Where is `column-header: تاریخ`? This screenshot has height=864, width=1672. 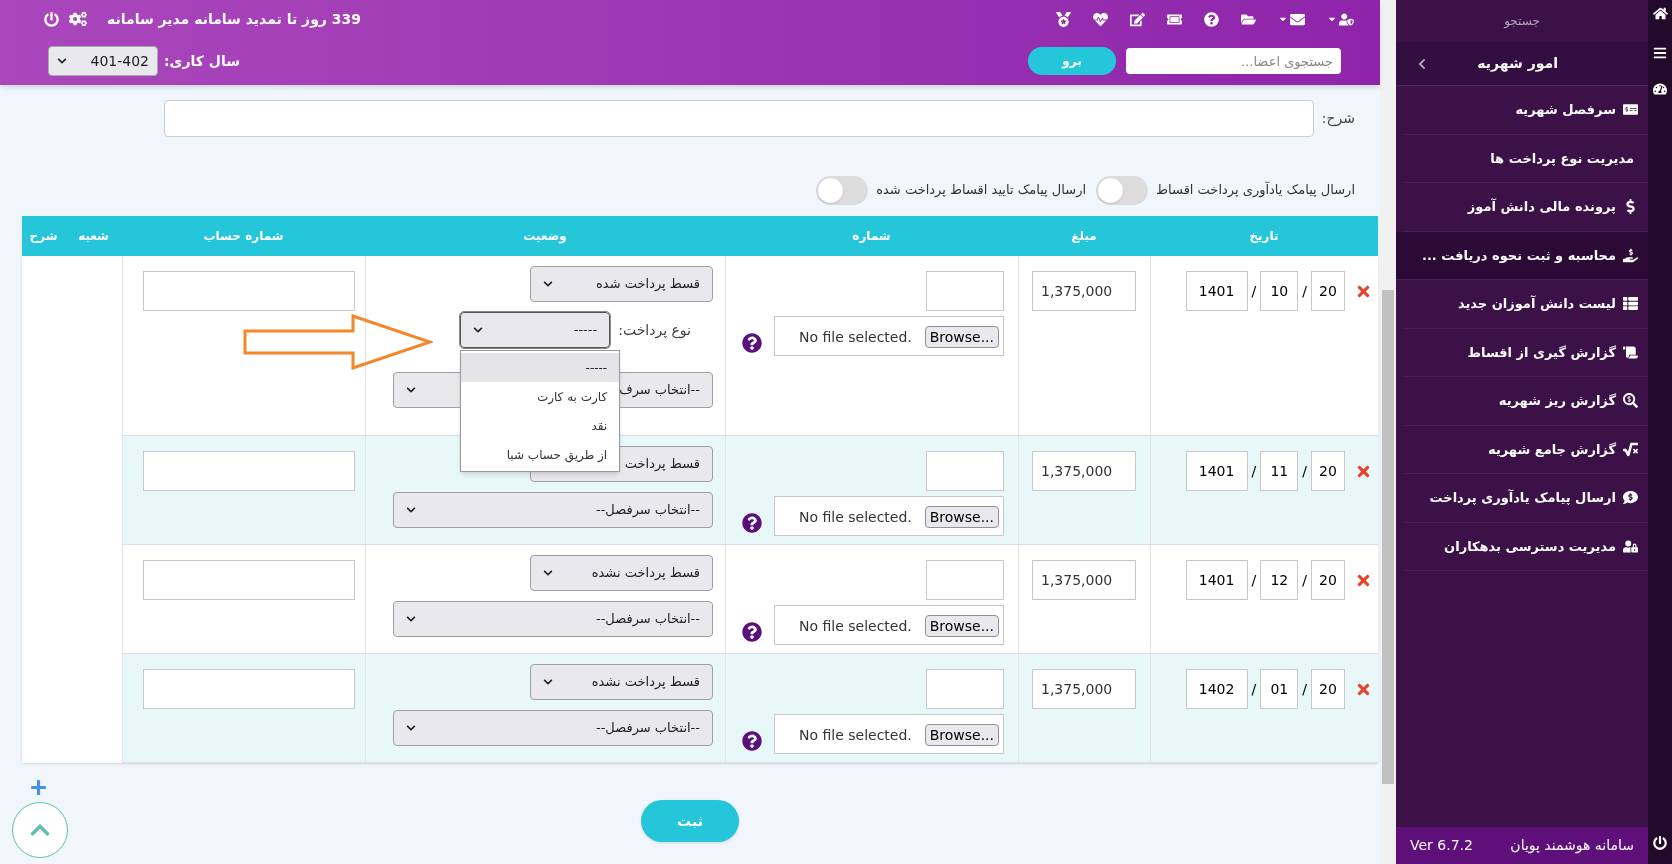
column-header: تاریخ is located at coordinates (1264, 236).